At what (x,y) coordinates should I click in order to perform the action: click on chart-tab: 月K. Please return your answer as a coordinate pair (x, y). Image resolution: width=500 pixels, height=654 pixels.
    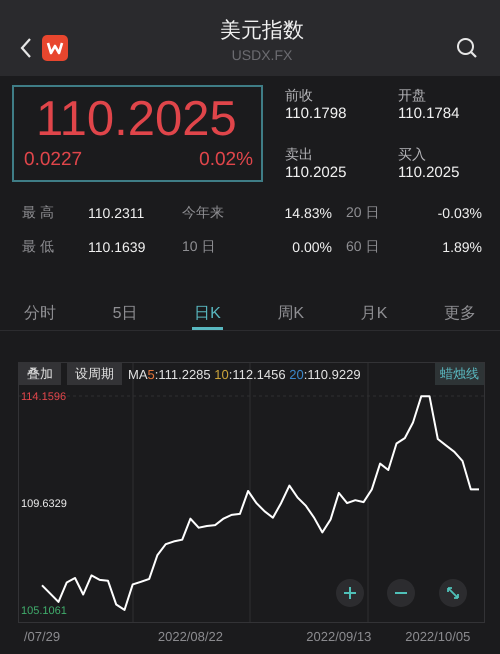
    Looking at the image, I should click on (374, 311).